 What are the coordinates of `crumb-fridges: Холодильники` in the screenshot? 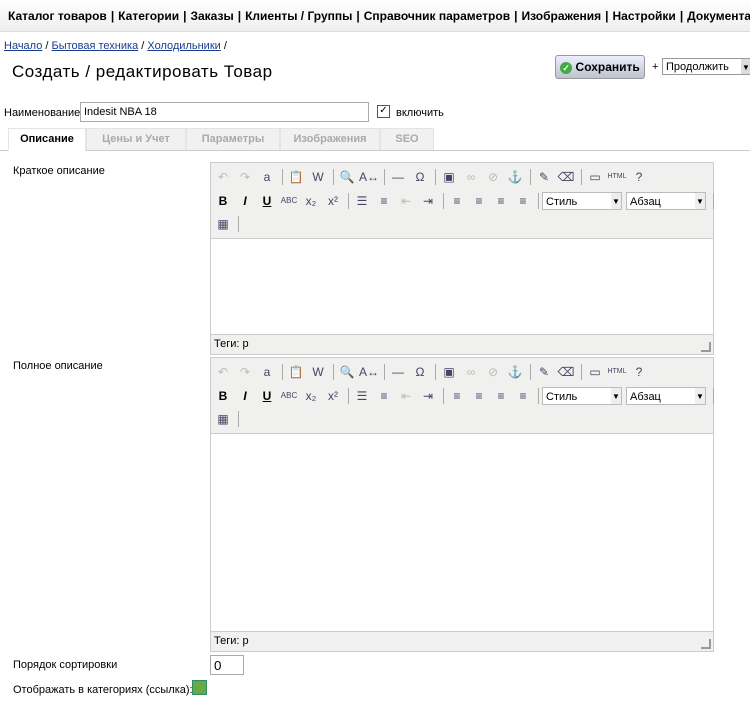 It's located at (183, 46).